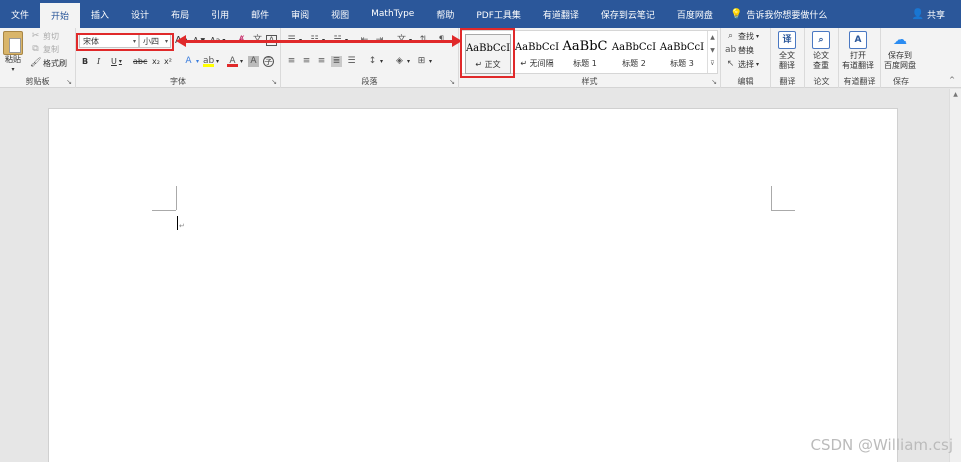 This screenshot has height=462, width=961. Describe the element at coordinates (260, 14) in the screenshot. I see `tab-mailings: 邮件` at that location.